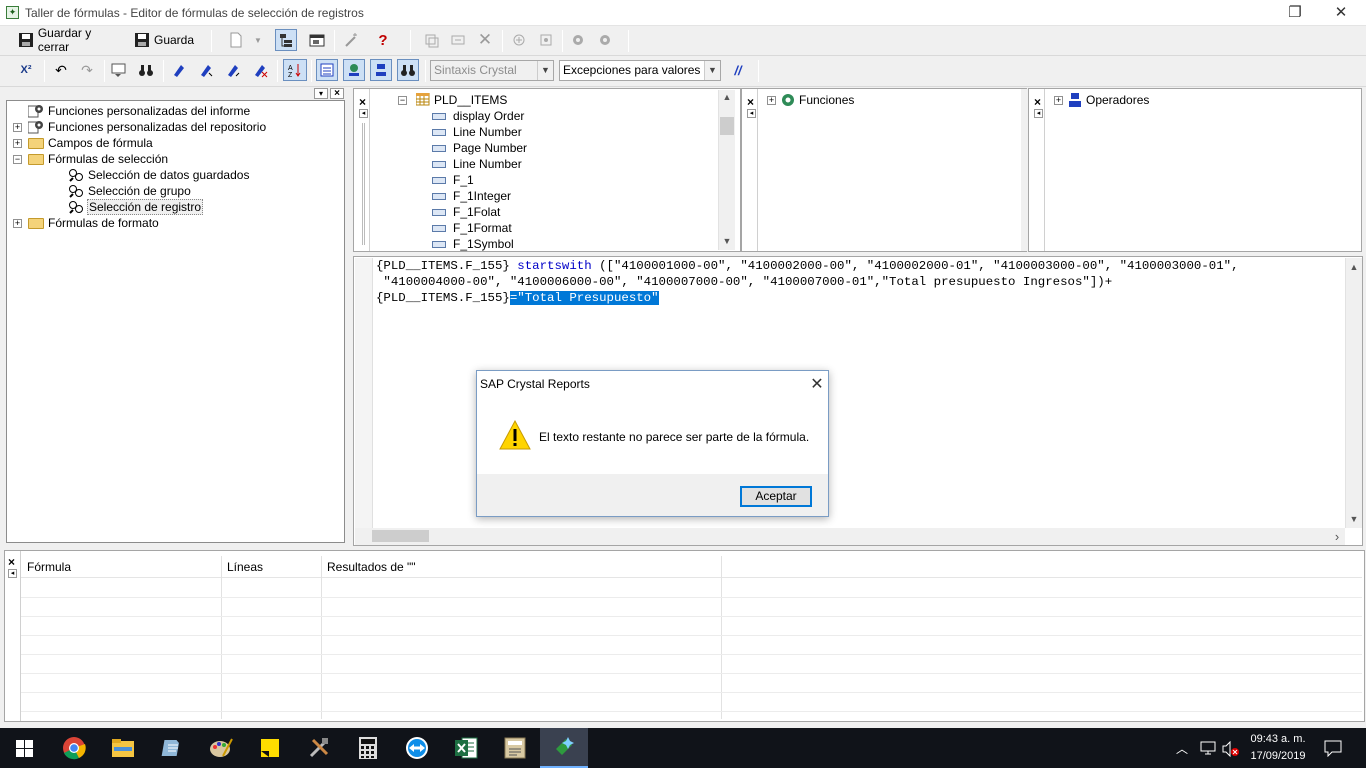  Describe the element at coordinates (1295, 13) in the screenshot. I see `restore-button: ❐` at that location.